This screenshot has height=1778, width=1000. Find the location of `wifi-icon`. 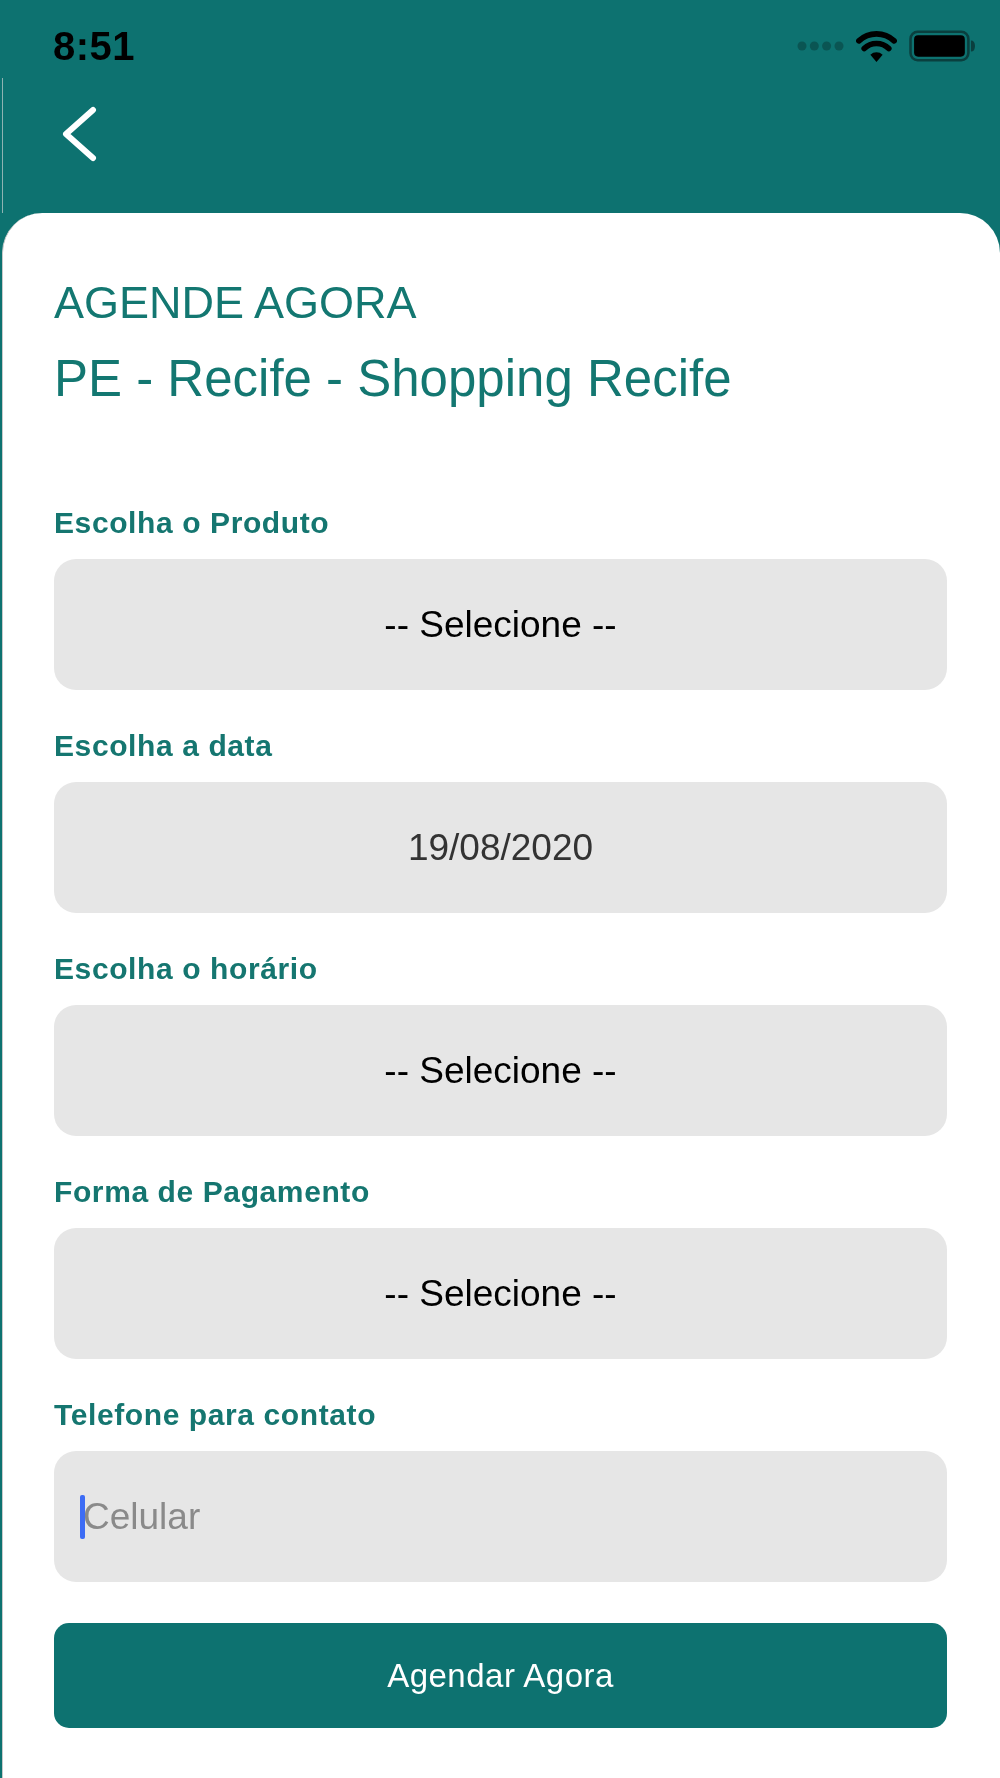

wifi-icon is located at coordinates (876, 46).